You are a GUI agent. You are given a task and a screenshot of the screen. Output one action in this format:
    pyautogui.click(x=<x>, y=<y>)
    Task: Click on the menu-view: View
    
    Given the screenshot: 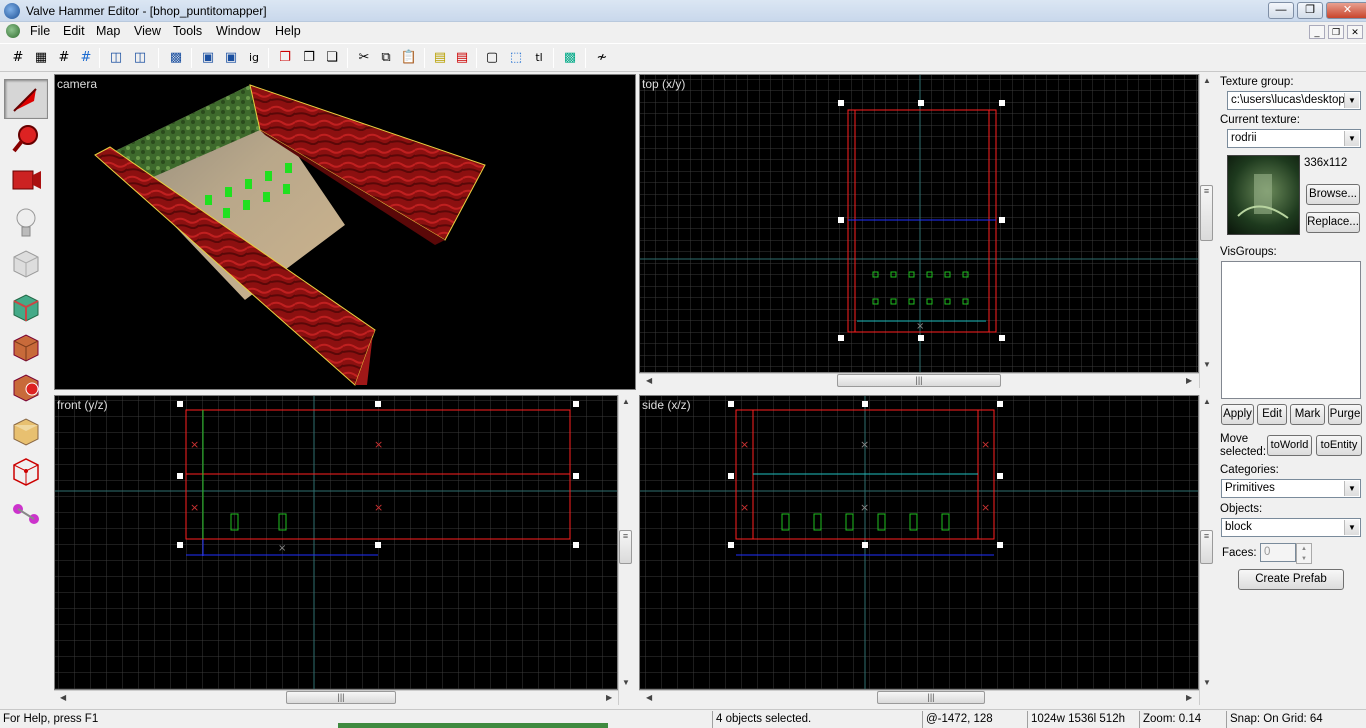 What is the action you would take?
    pyautogui.click(x=147, y=31)
    